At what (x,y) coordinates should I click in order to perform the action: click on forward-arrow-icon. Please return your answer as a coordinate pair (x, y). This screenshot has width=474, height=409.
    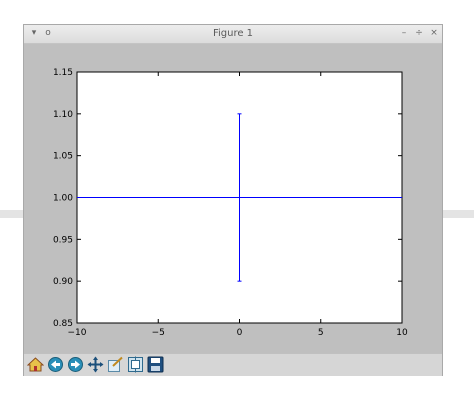
    Looking at the image, I should click on (75, 364).